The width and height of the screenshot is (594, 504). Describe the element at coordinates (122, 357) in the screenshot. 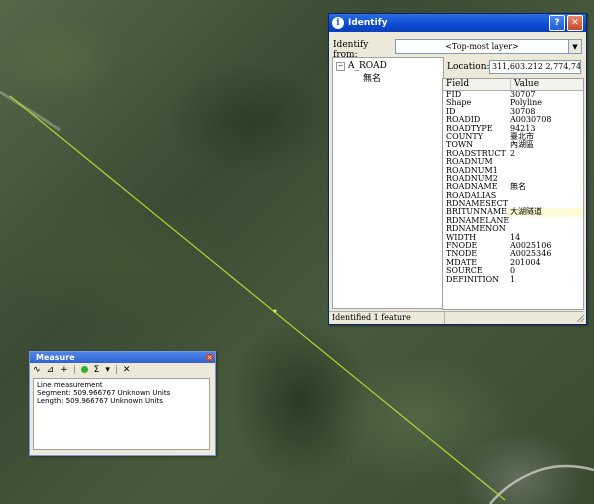

I see `measure-titlebar: Measure ✕` at that location.